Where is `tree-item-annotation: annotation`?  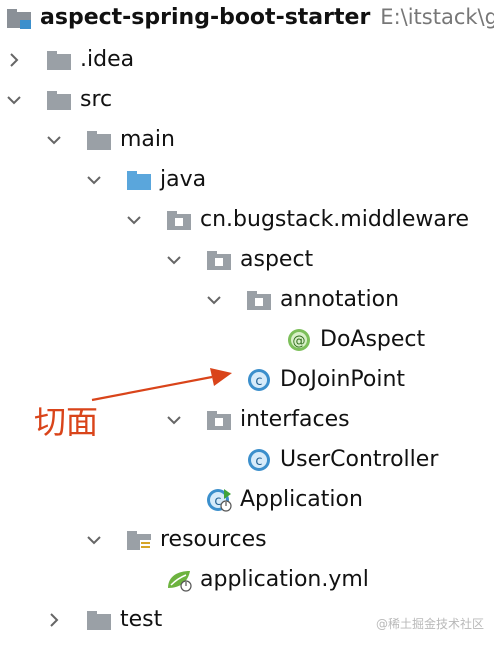 tree-item-annotation: annotation is located at coordinates (247, 300).